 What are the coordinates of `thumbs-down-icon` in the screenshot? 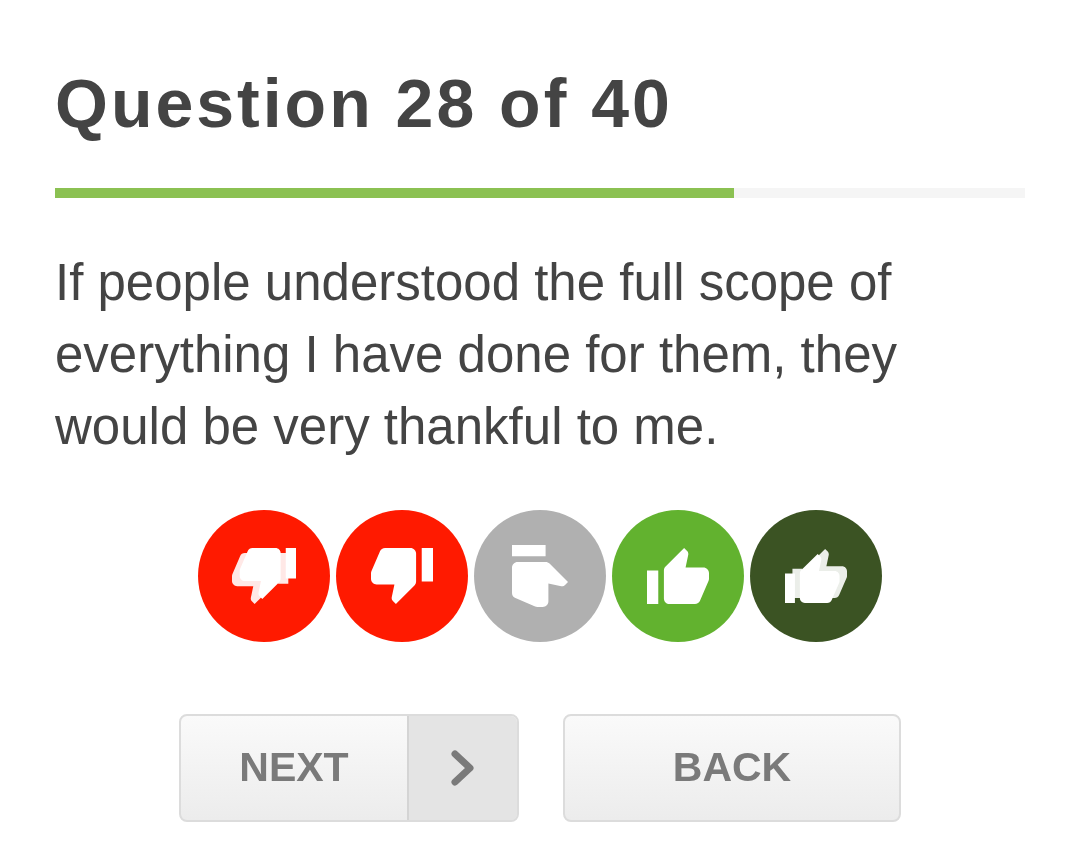 It's located at (402, 576).